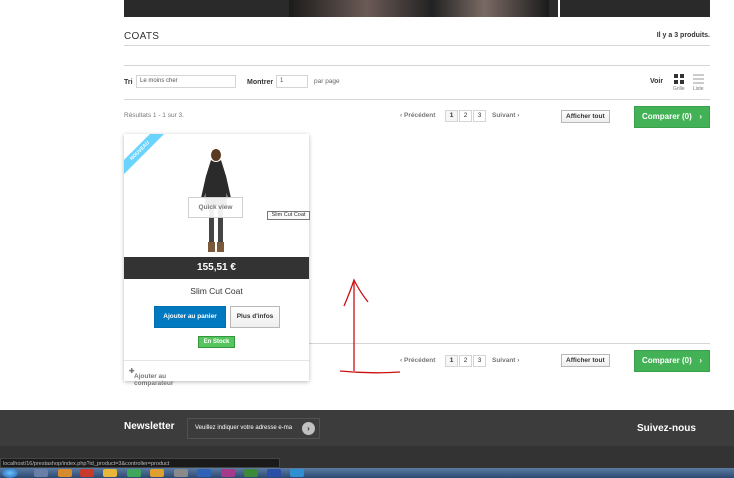 The height and width of the screenshot is (478, 734). Describe the element at coordinates (128, 82) in the screenshot. I see `sort-label: Tri` at that location.